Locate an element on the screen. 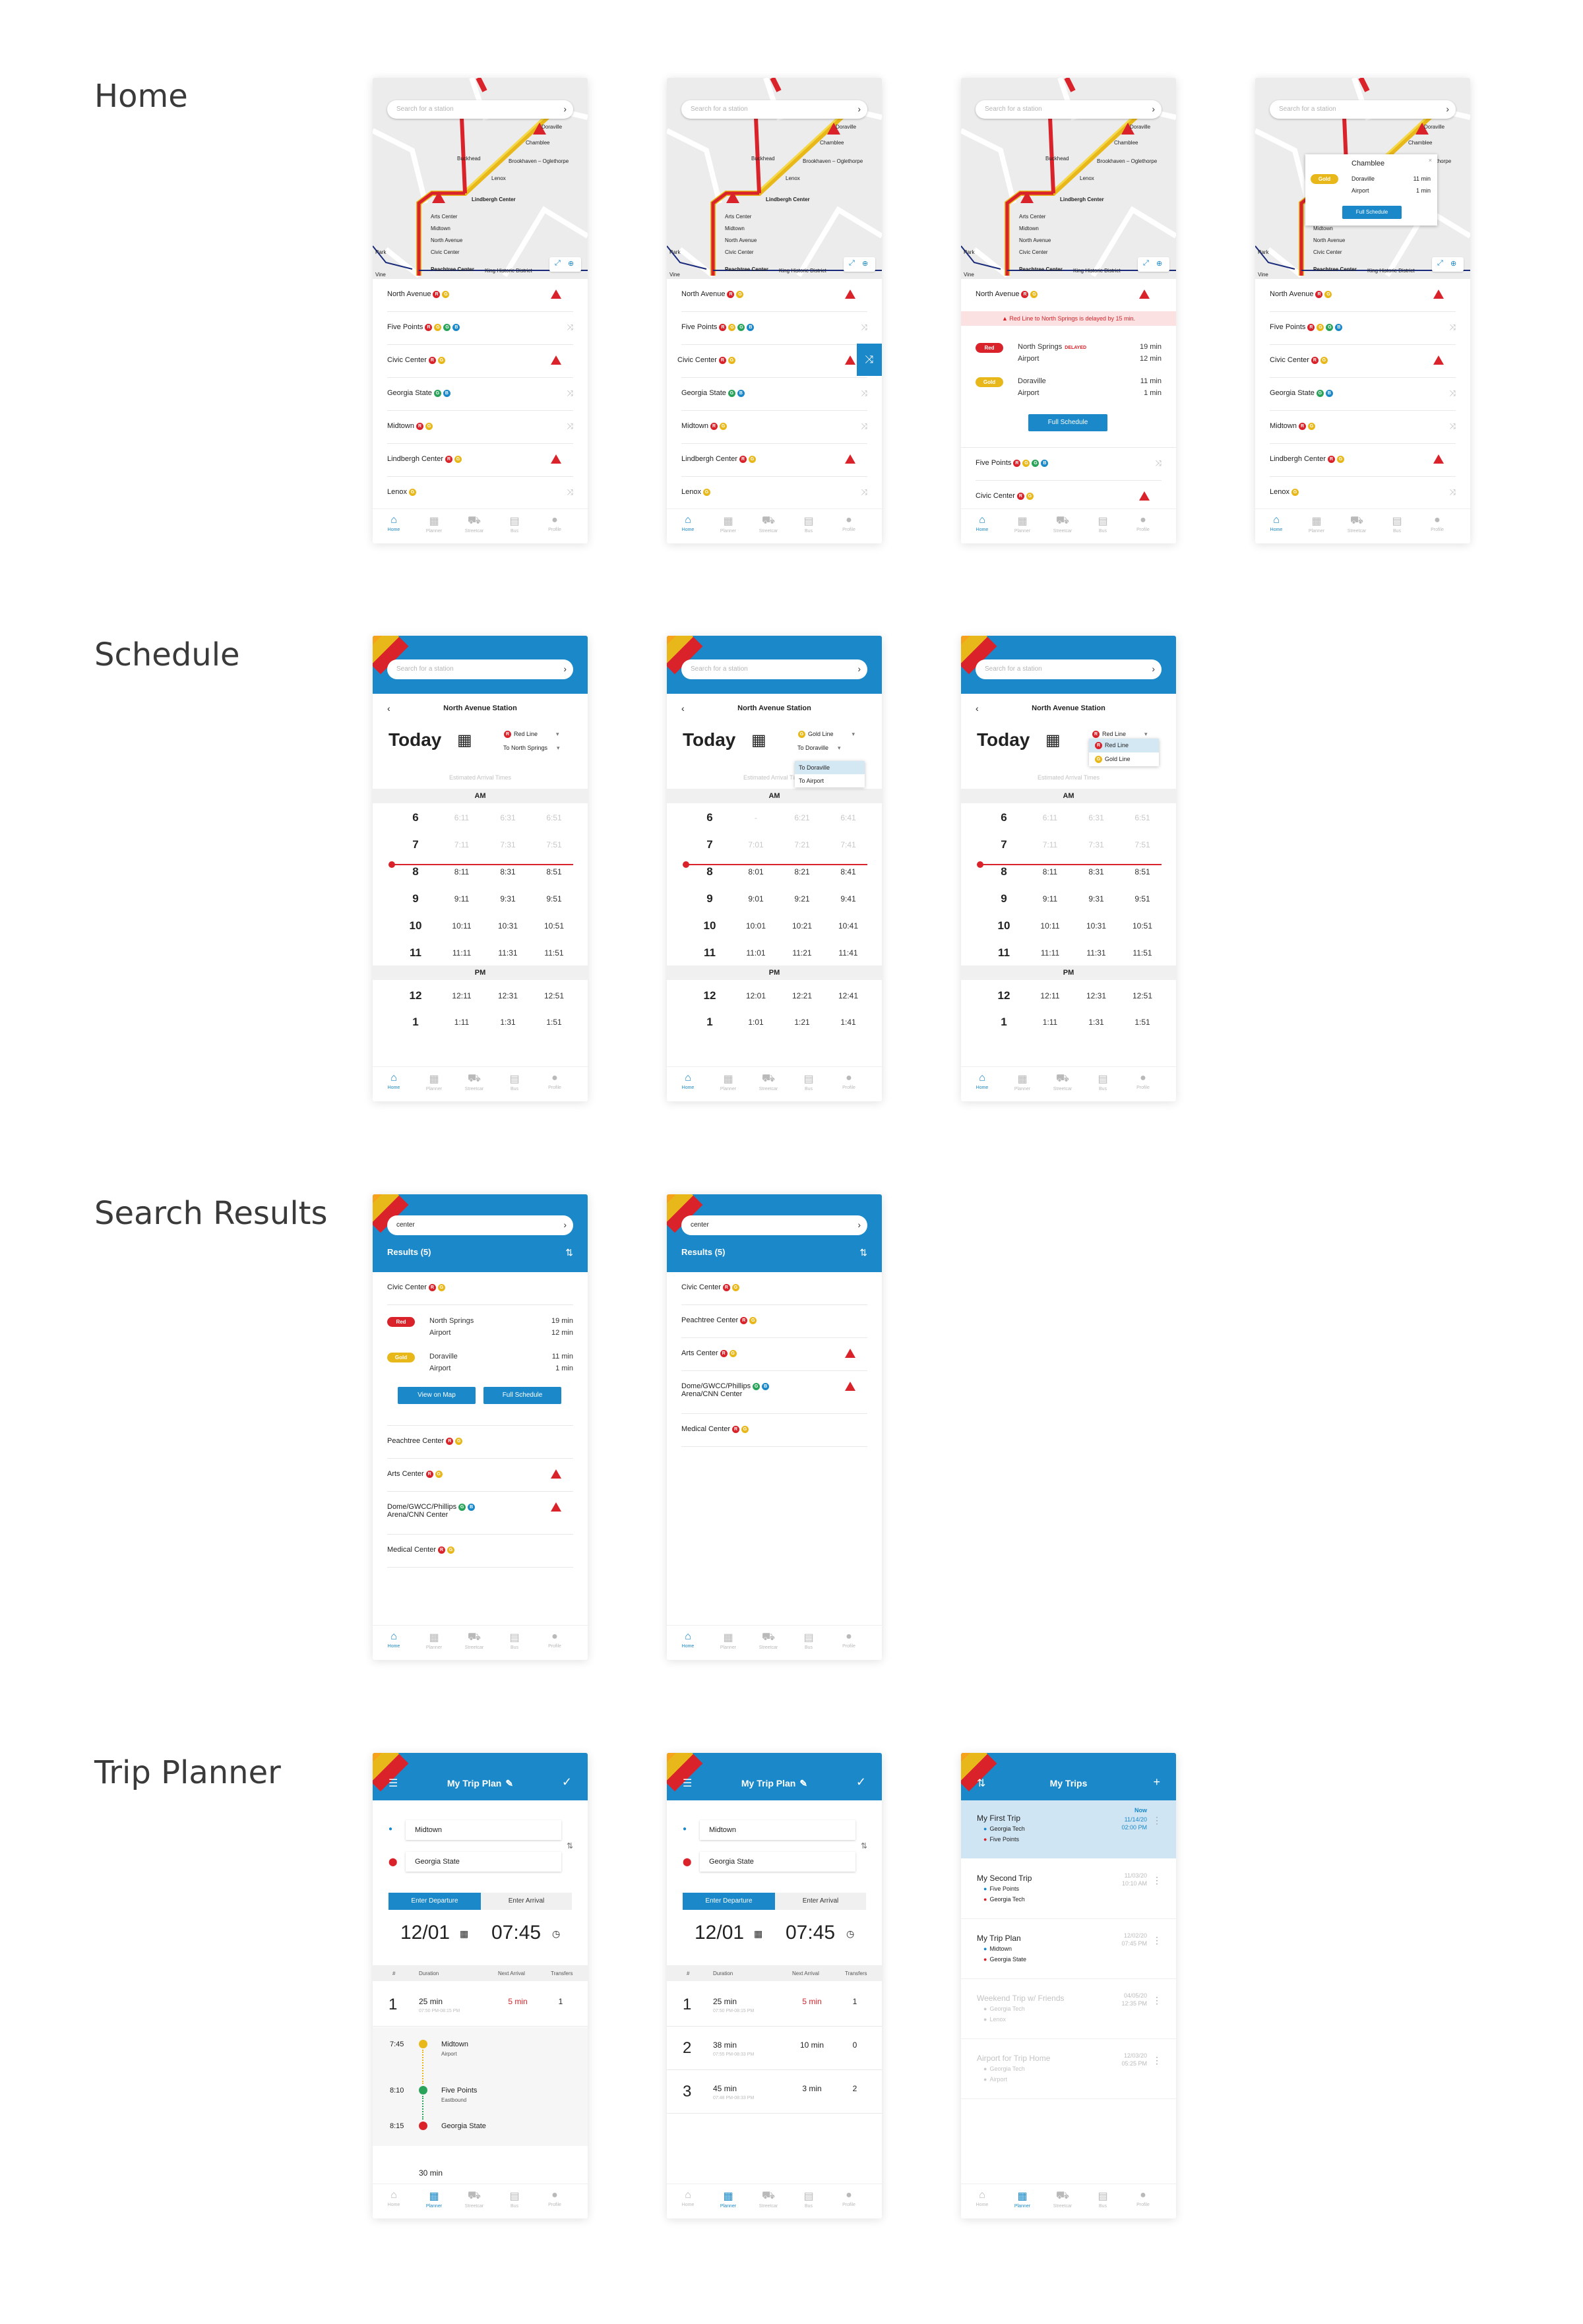 This screenshot has height=2324, width=1583. arrival-time: 11:11 is located at coordinates (461, 953).